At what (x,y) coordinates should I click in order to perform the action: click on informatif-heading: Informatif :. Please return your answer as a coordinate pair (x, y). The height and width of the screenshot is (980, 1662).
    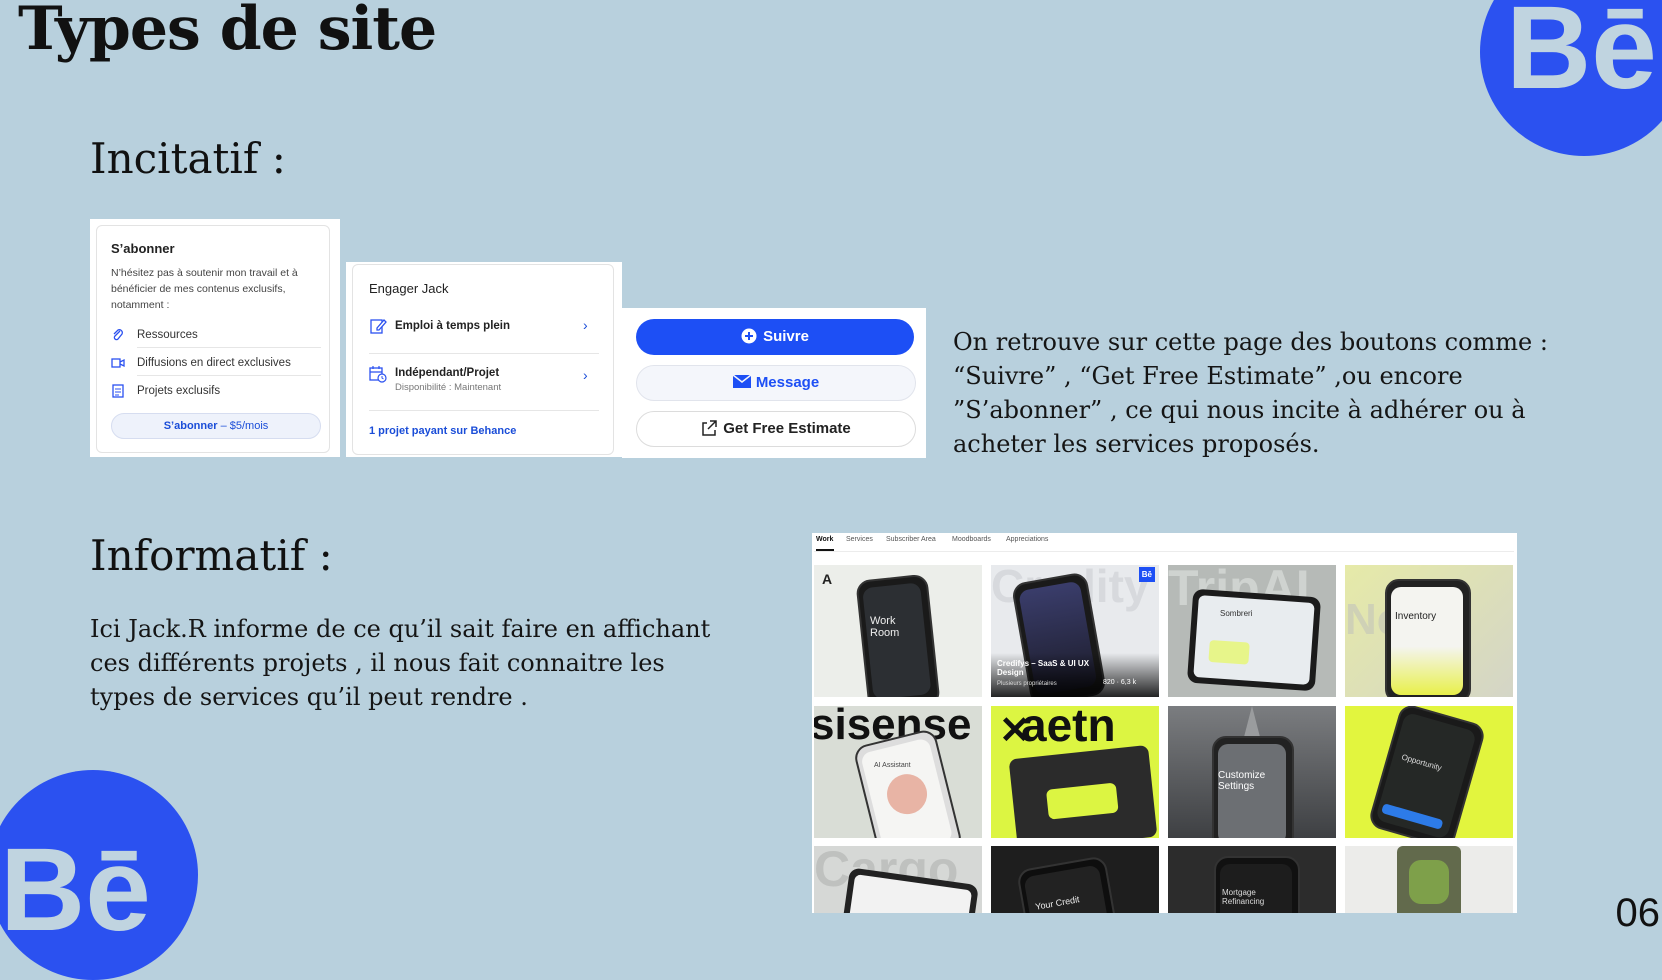
    Looking at the image, I should click on (211, 555).